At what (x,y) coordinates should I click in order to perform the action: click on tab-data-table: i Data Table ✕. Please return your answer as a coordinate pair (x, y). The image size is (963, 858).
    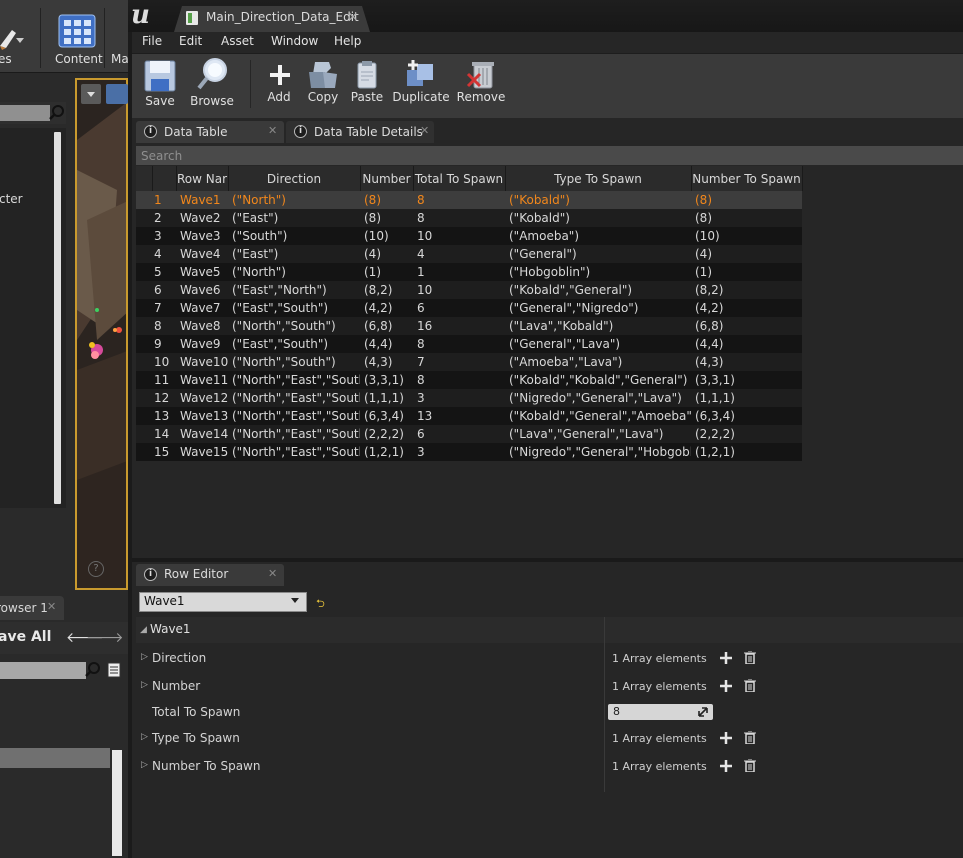
    Looking at the image, I should click on (210, 132).